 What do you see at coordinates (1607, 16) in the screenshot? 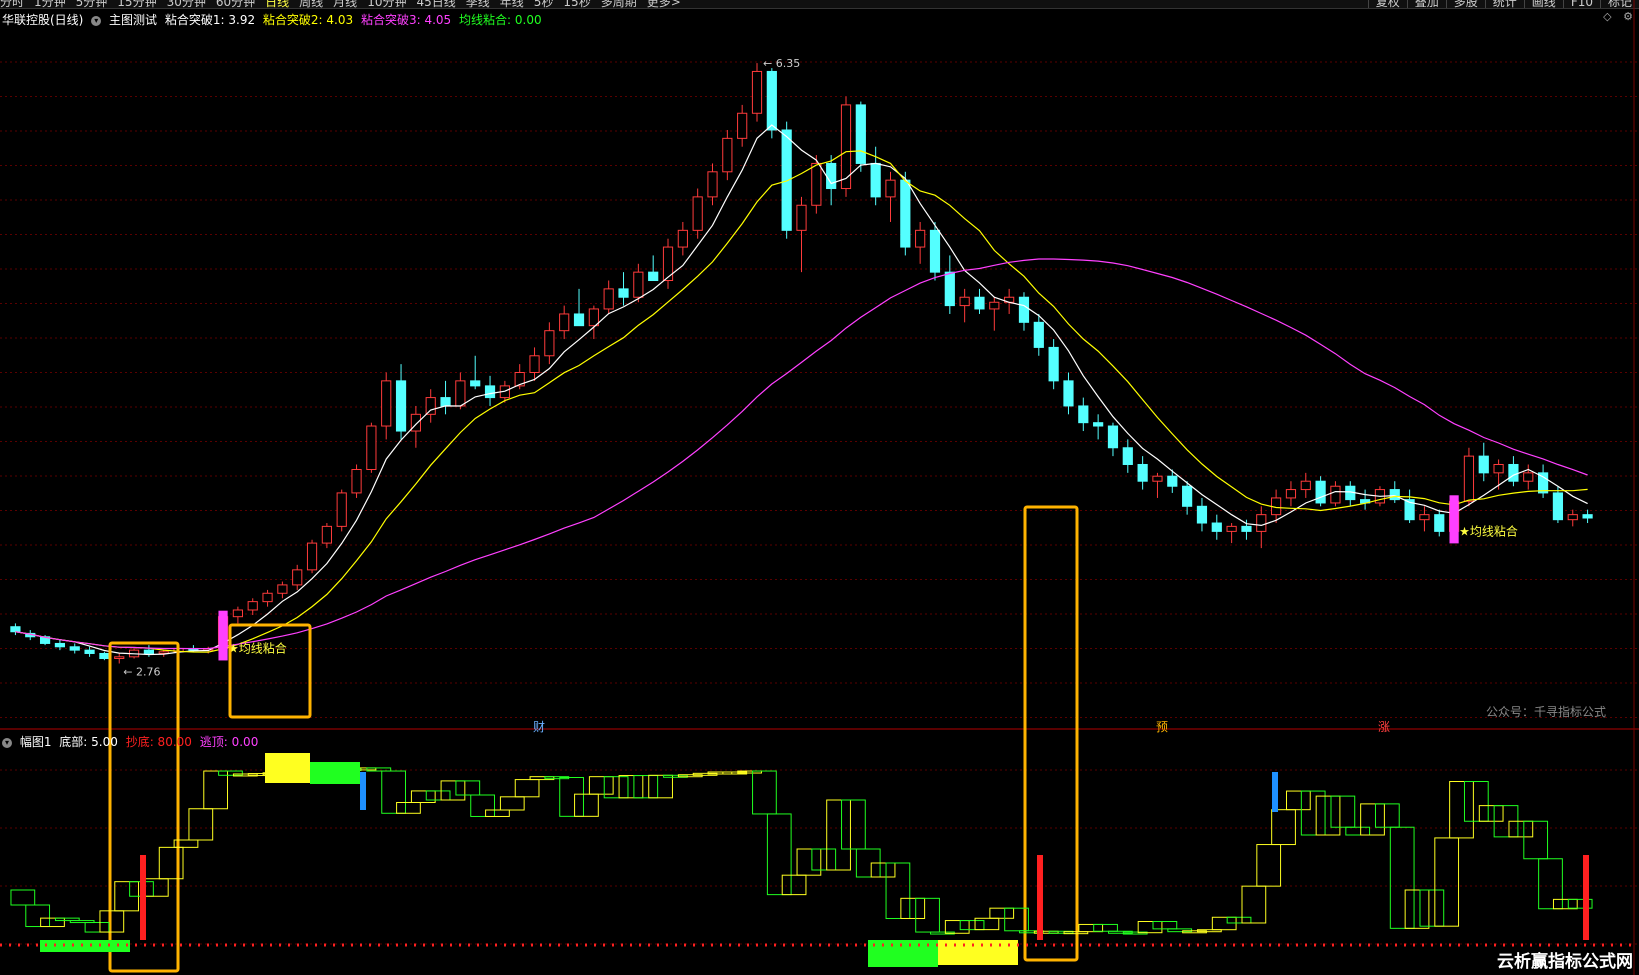
I see `diamond-icon: ◇` at bounding box center [1607, 16].